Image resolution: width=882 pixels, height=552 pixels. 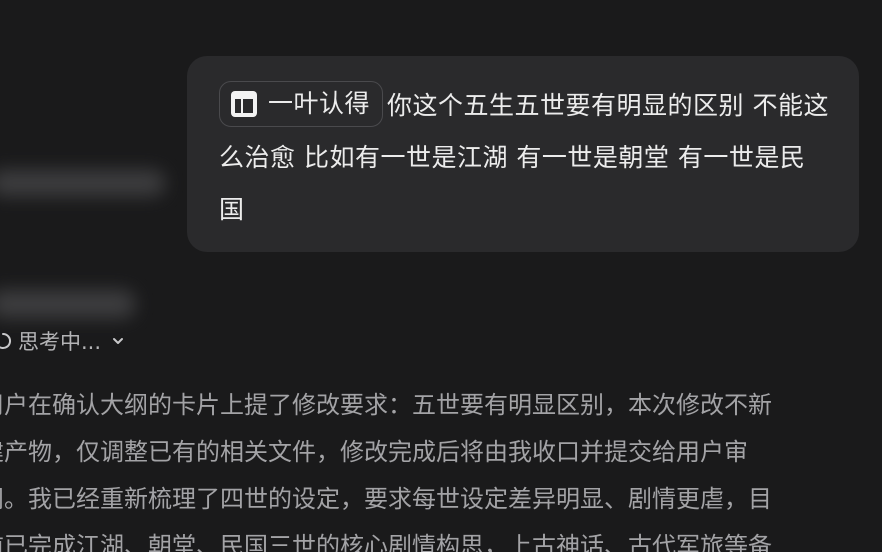 What do you see at coordinates (319, 103) in the screenshot?
I see `reference-chip-label: 一叶认得` at bounding box center [319, 103].